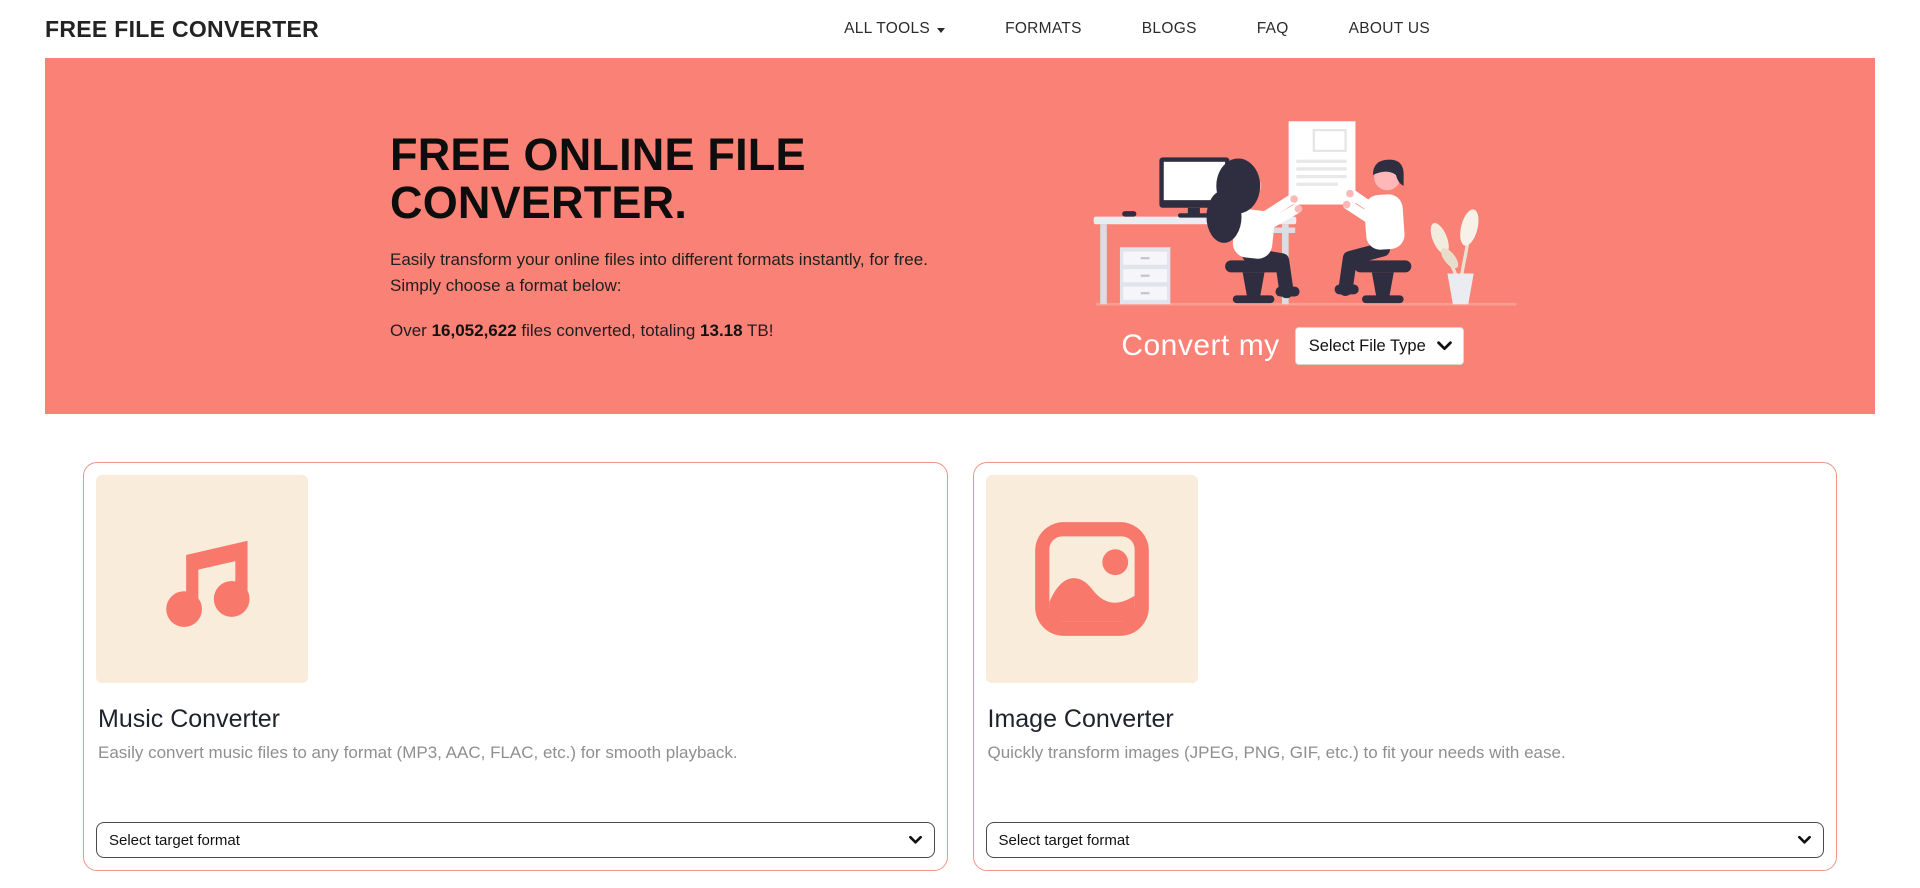 This screenshot has height=888, width=1920. I want to click on image-icon, so click(1091, 579).